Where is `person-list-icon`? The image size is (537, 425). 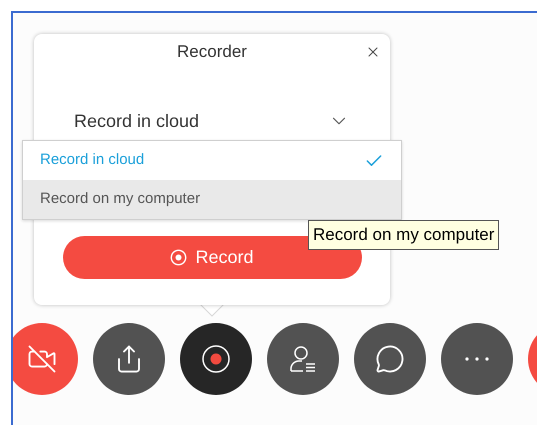 person-list-icon is located at coordinates (303, 359).